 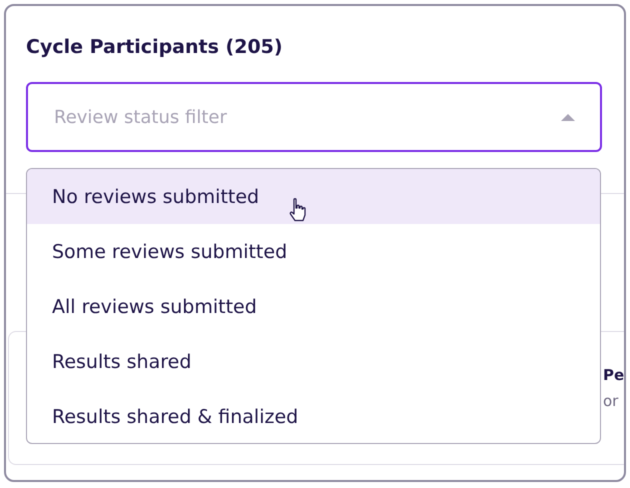 What do you see at coordinates (611, 401) in the screenshot?
I see `card-text: or` at bounding box center [611, 401].